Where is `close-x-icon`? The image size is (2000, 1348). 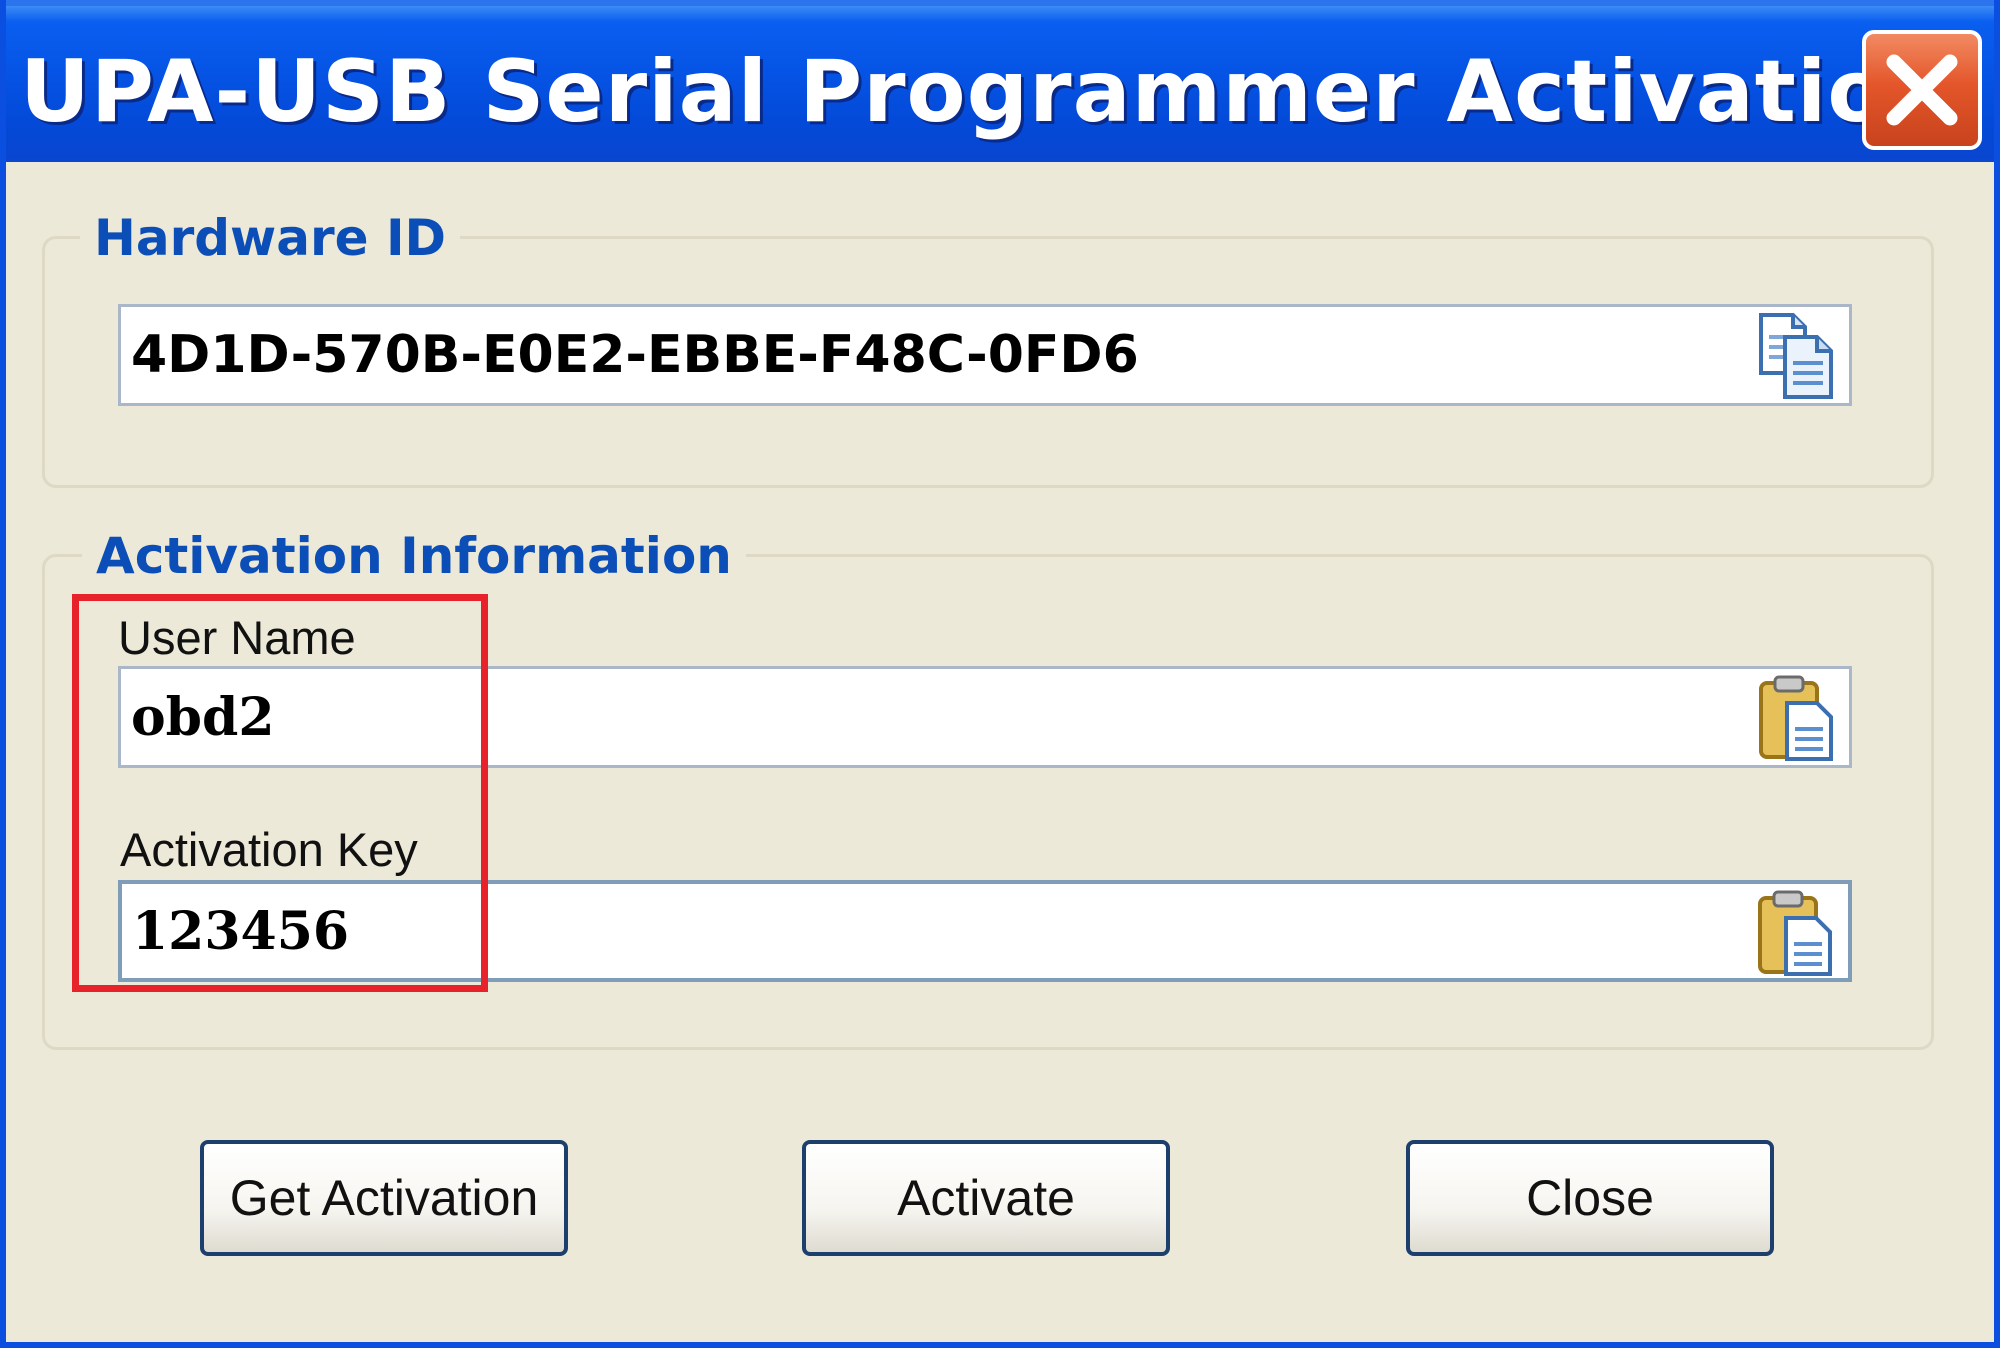
close-x-icon is located at coordinates (1922, 90).